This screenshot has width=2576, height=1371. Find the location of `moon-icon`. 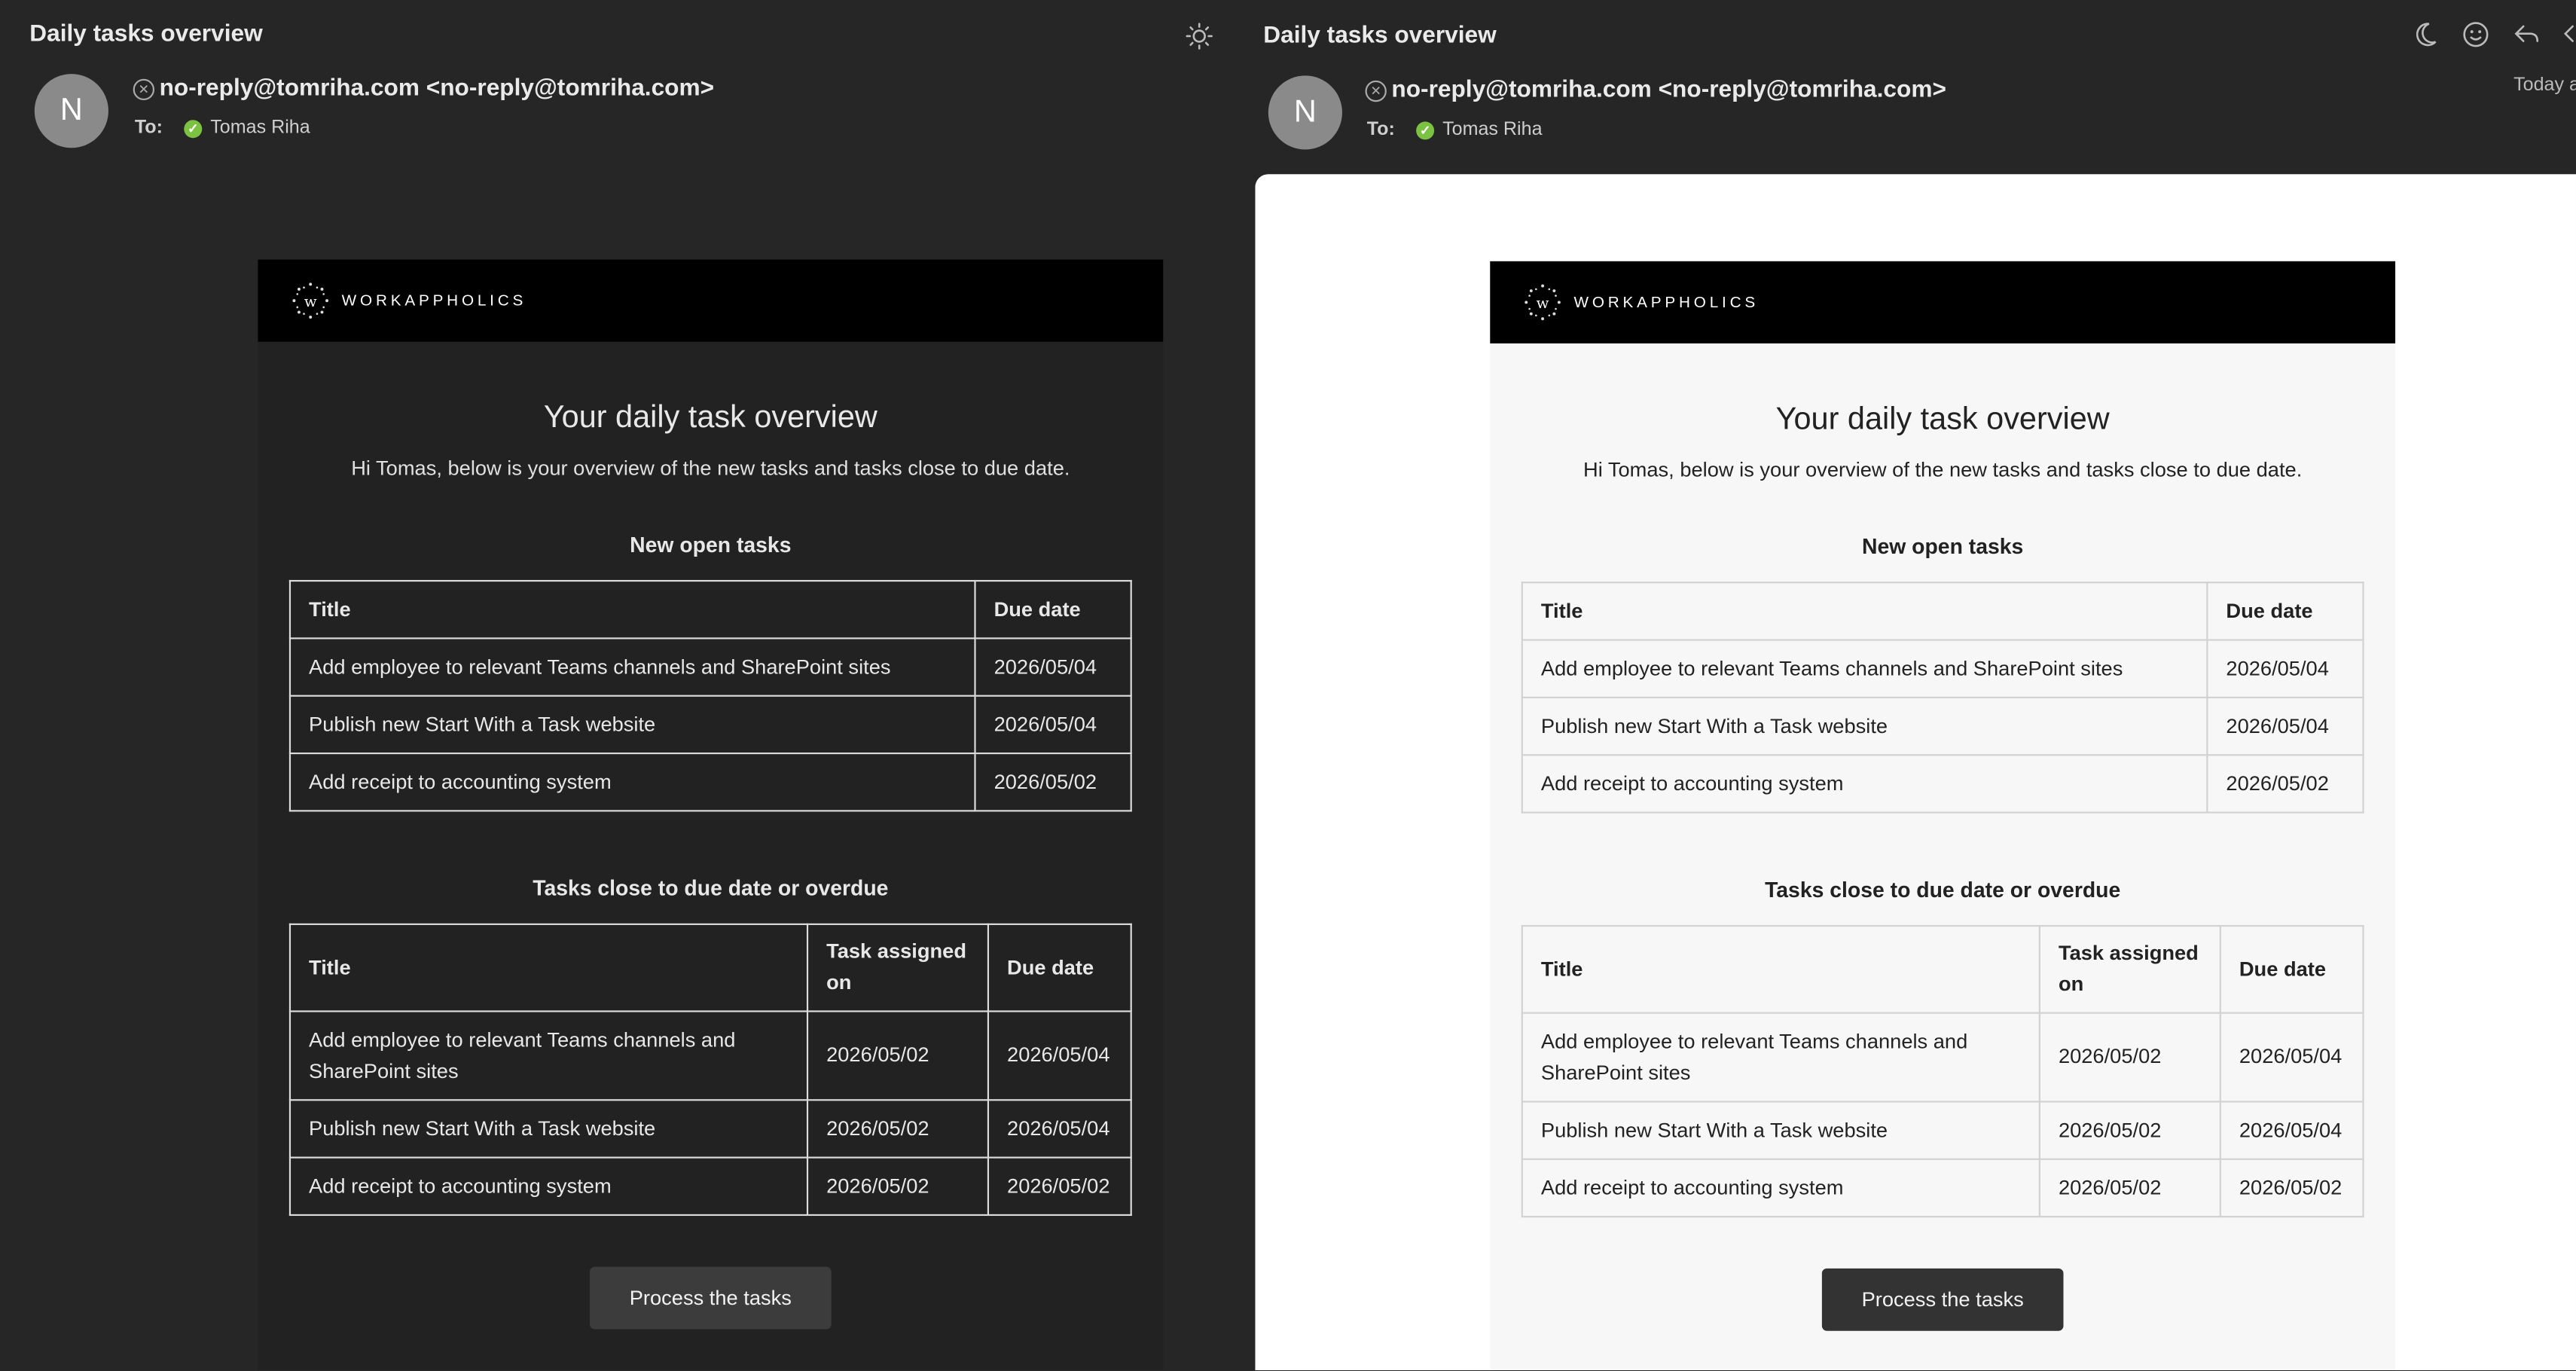

moon-icon is located at coordinates (2425, 35).